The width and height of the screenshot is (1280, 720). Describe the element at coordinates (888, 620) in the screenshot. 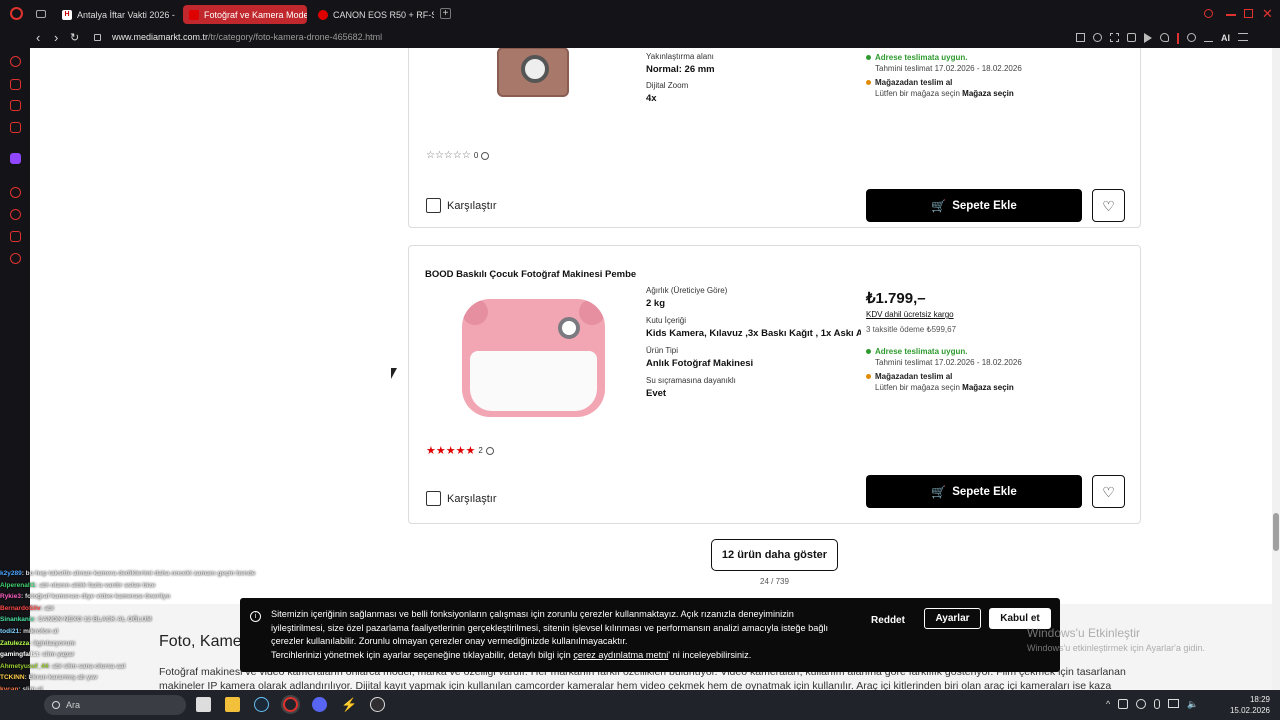

I see `reject-cookies-button: Reddet` at that location.